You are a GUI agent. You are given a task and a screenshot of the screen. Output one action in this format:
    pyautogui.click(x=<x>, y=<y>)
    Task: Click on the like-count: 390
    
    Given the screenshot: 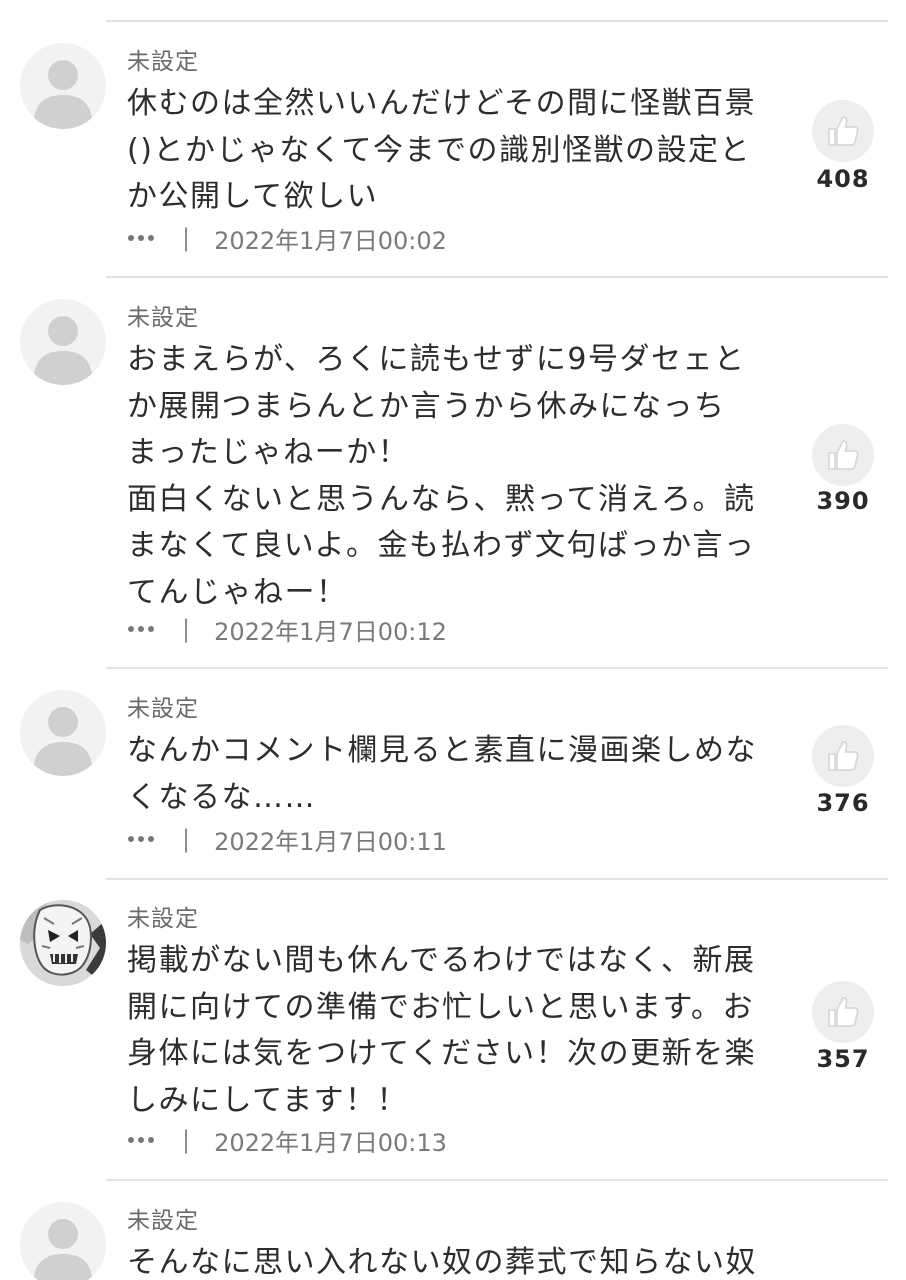 What is the action you would take?
    pyautogui.click(x=843, y=501)
    